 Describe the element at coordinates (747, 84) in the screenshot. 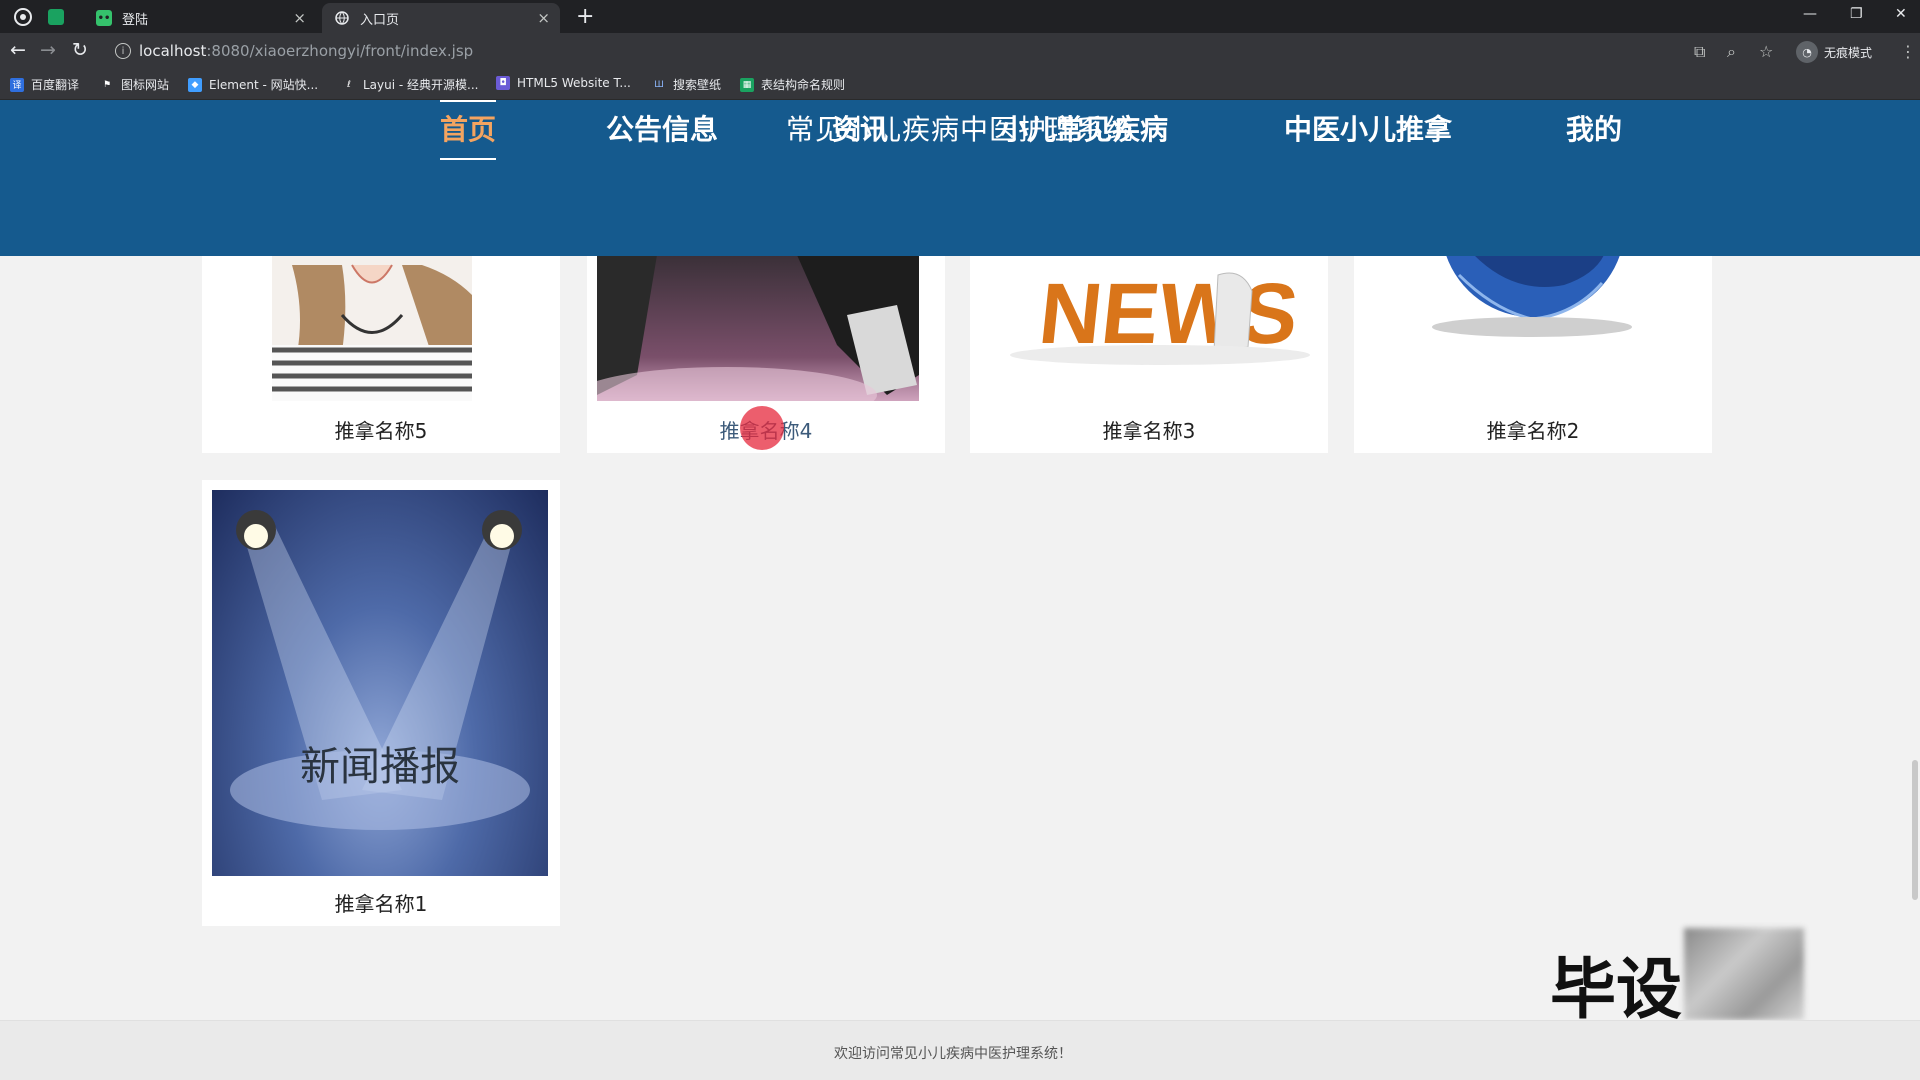

I see `sheet-icon: ▦` at that location.